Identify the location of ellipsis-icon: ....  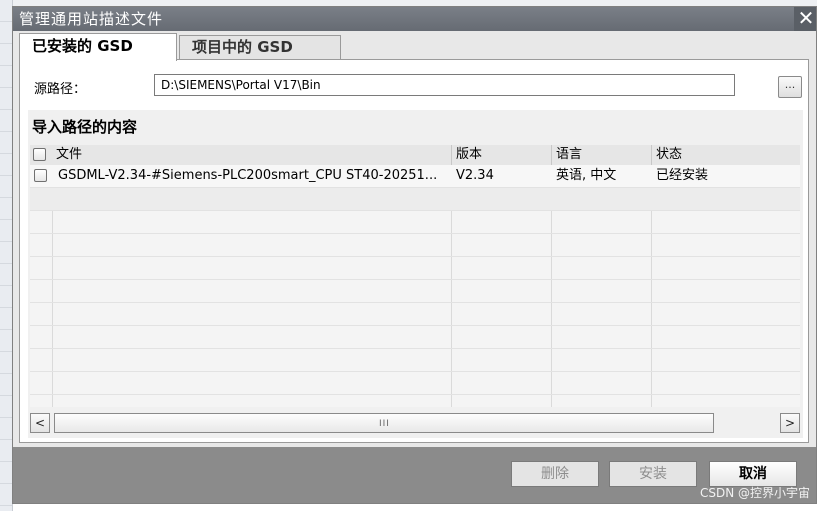
(790, 84).